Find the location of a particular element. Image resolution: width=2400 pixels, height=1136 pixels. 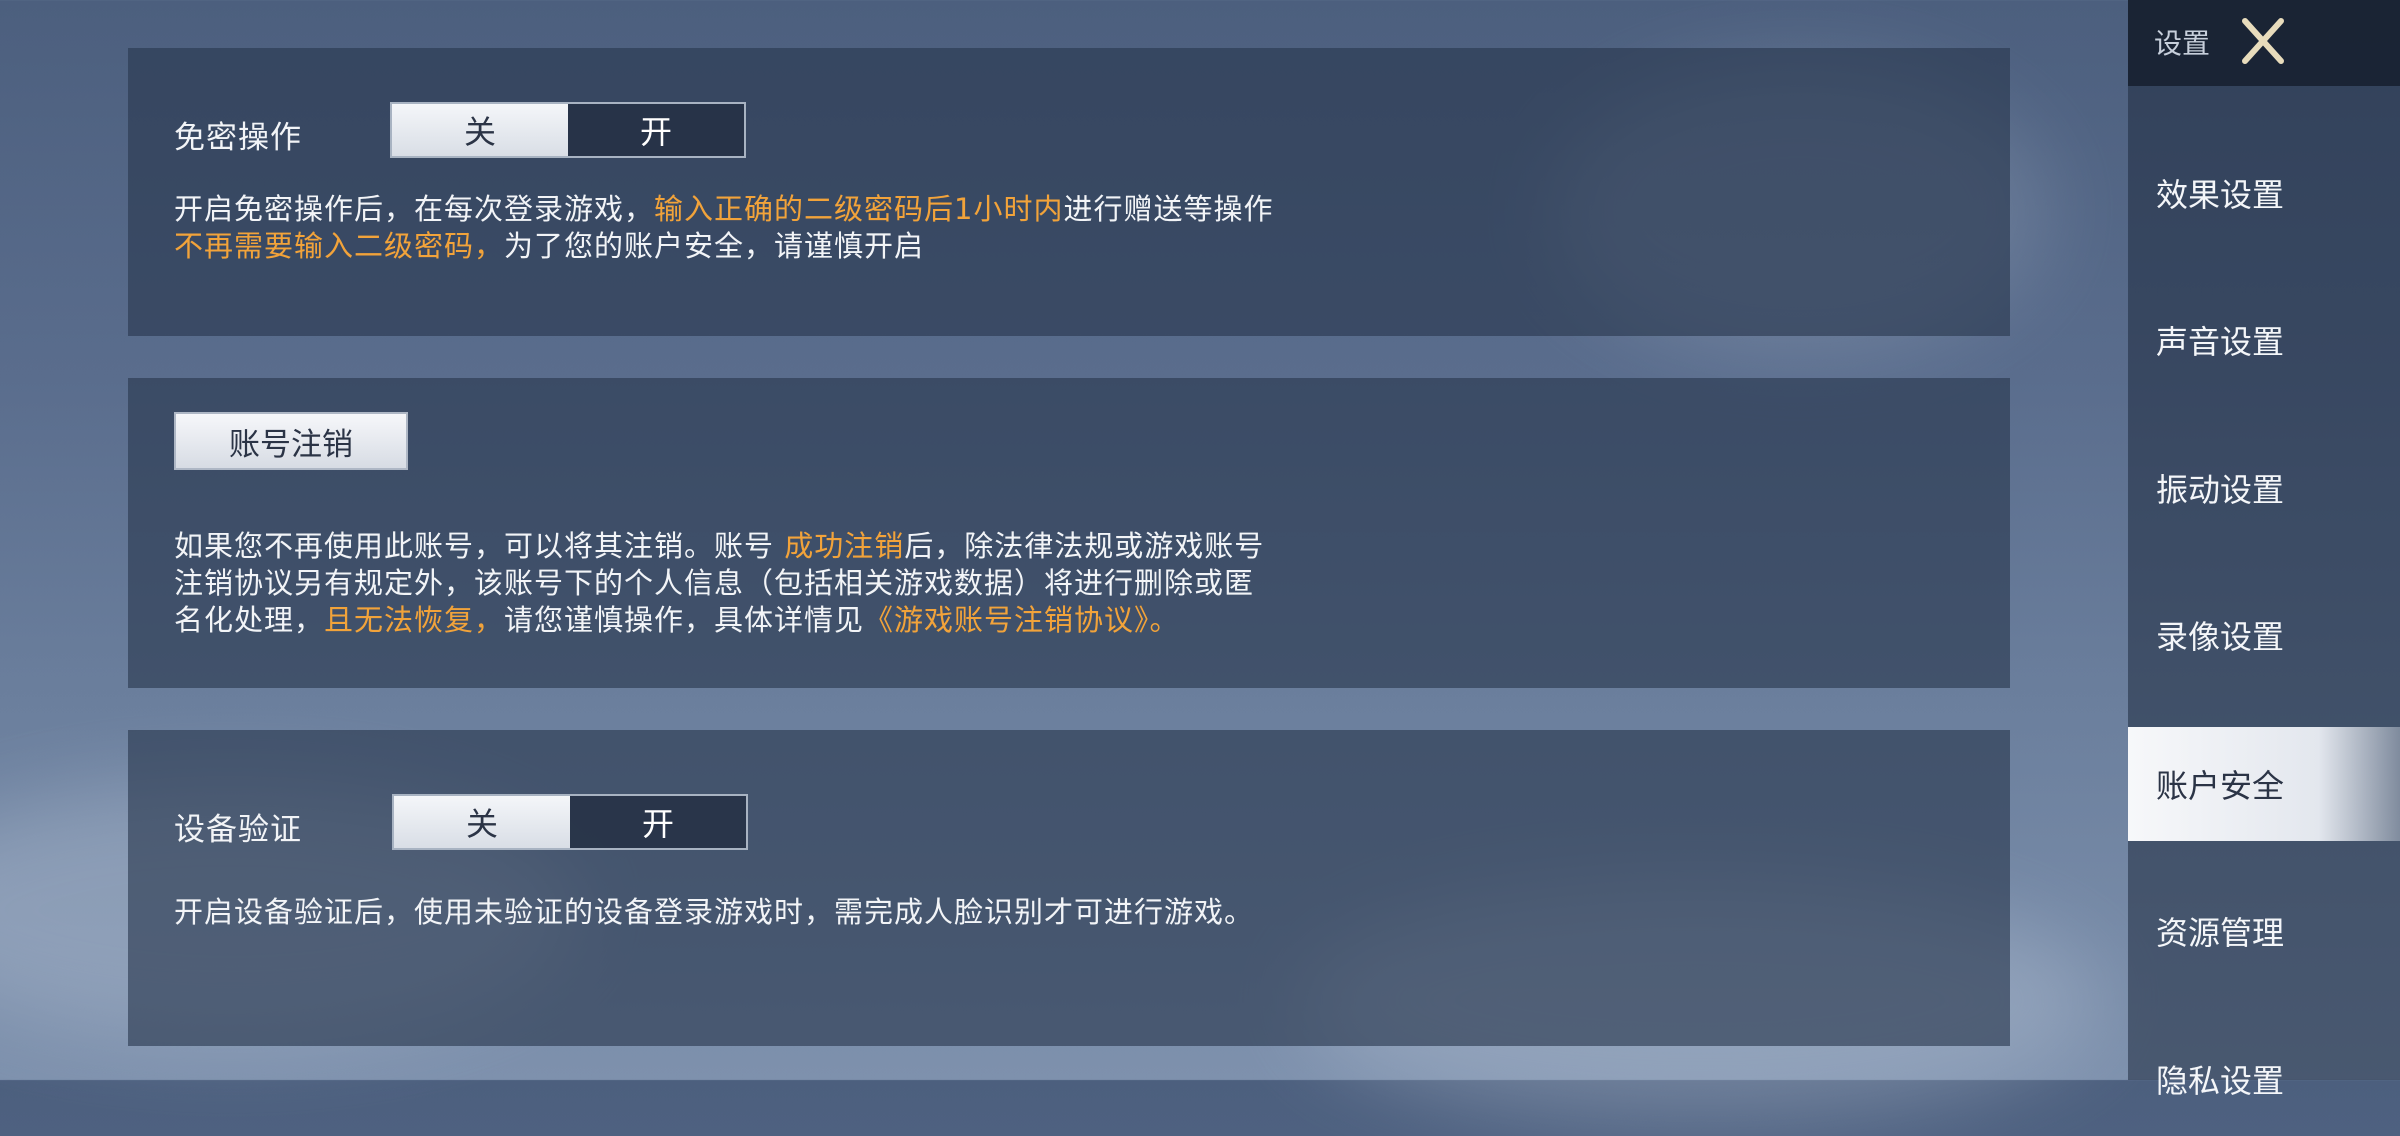

password-free-toggle: 关 开 is located at coordinates (568, 130).